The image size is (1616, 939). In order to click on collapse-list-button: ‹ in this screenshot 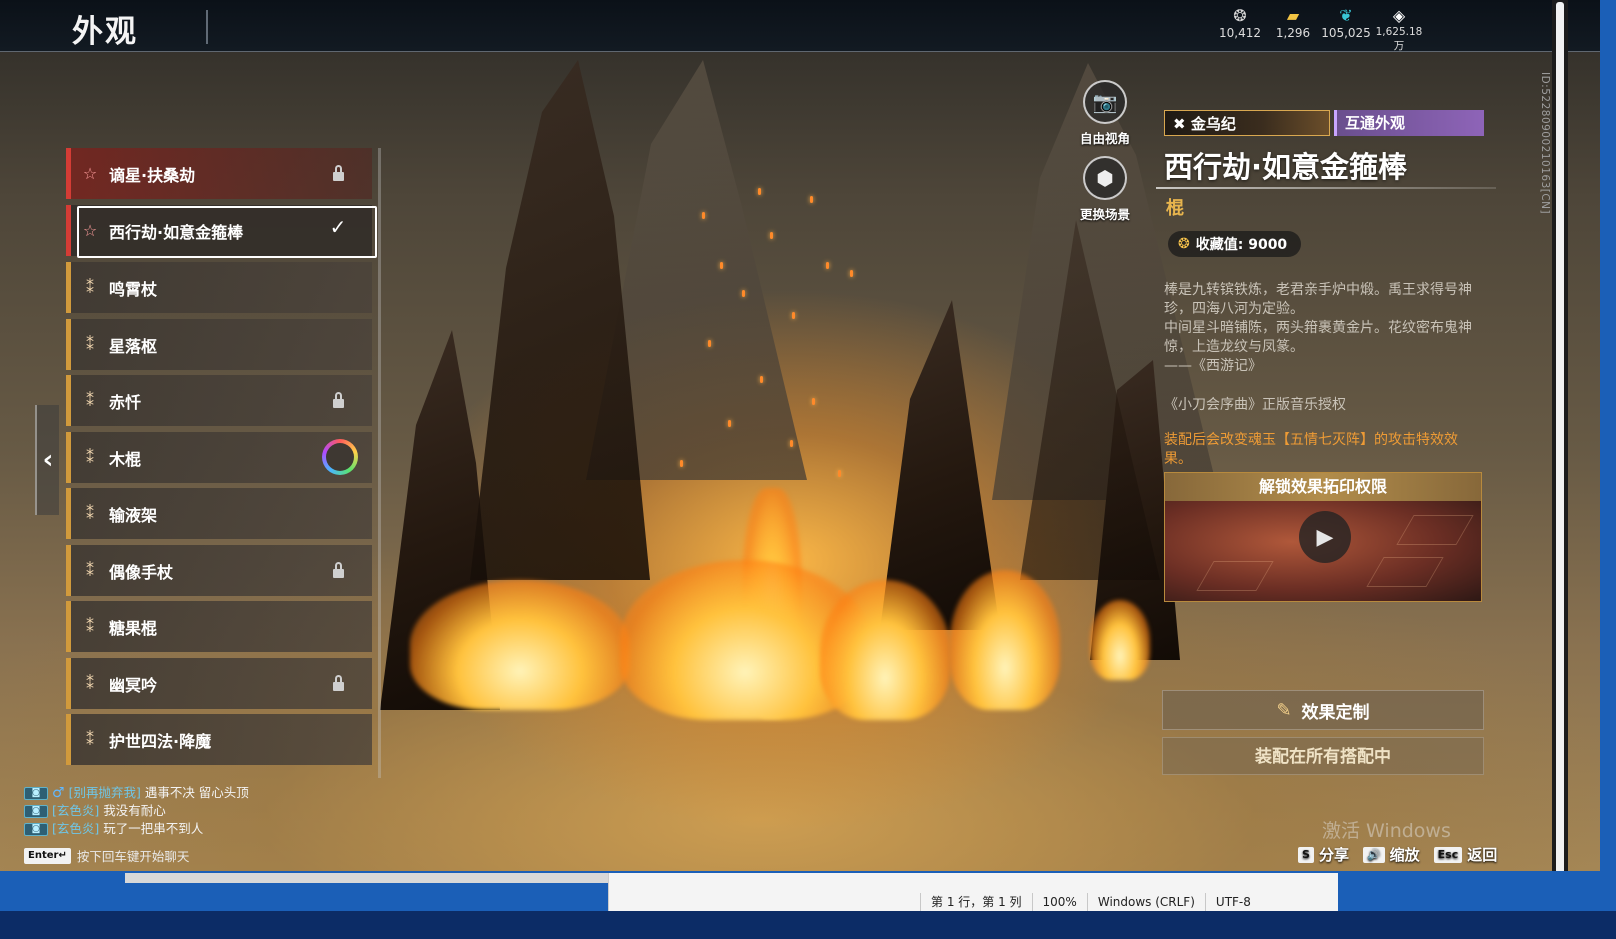, I will do `click(47, 460)`.